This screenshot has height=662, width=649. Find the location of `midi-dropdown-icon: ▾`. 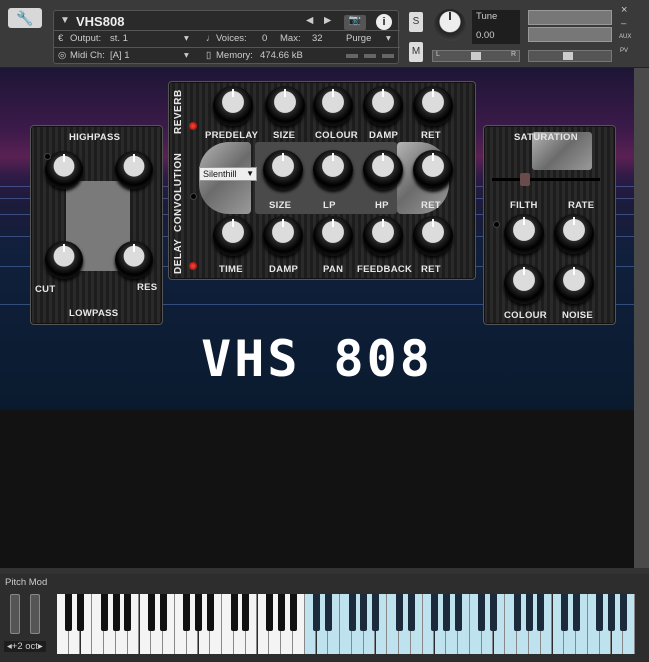

midi-dropdown-icon: ▾ is located at coordinates (186, 55).